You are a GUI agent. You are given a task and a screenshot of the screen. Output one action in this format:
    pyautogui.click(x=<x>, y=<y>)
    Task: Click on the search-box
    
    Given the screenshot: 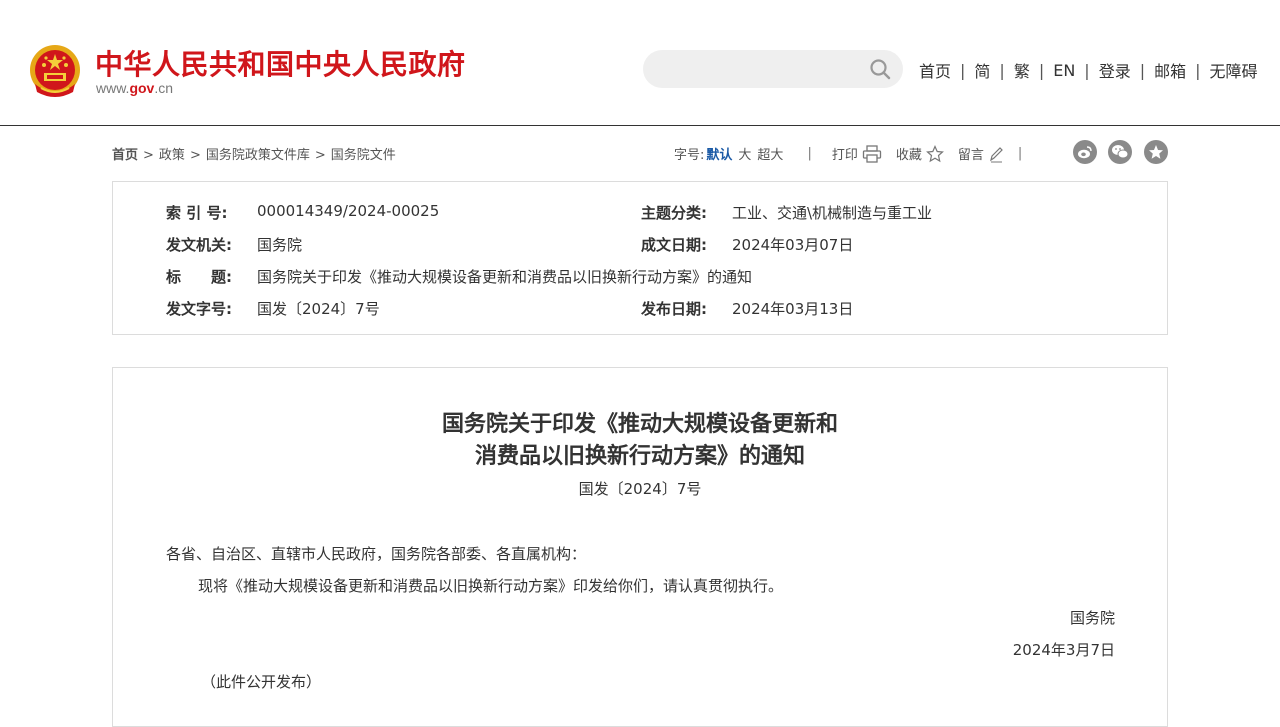 What is the action you would take?
    pyautogui.click(x=773, y=70)
    